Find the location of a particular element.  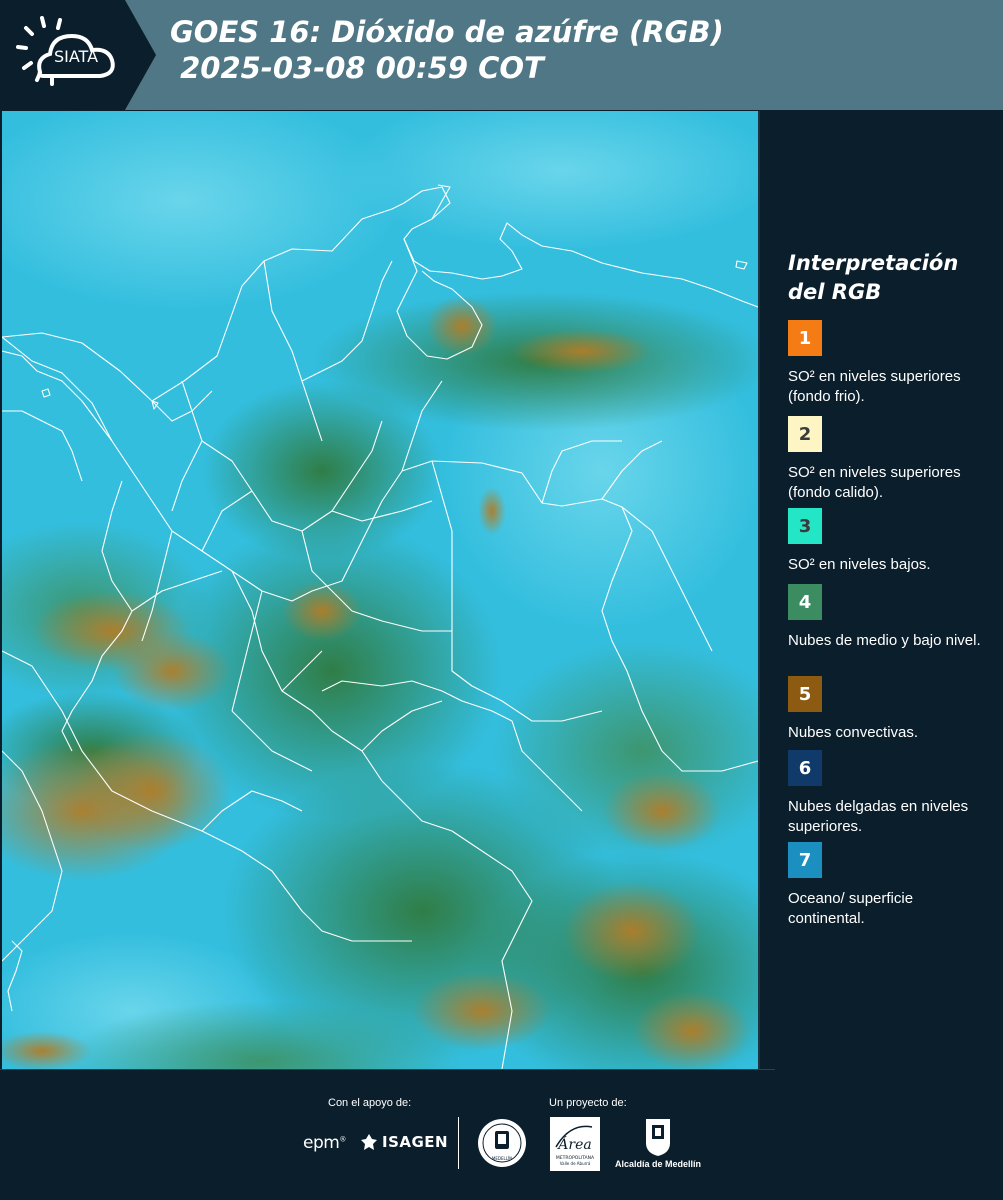

legend-text-5: Nubes convectivas. is located at coordinates (853, 732).